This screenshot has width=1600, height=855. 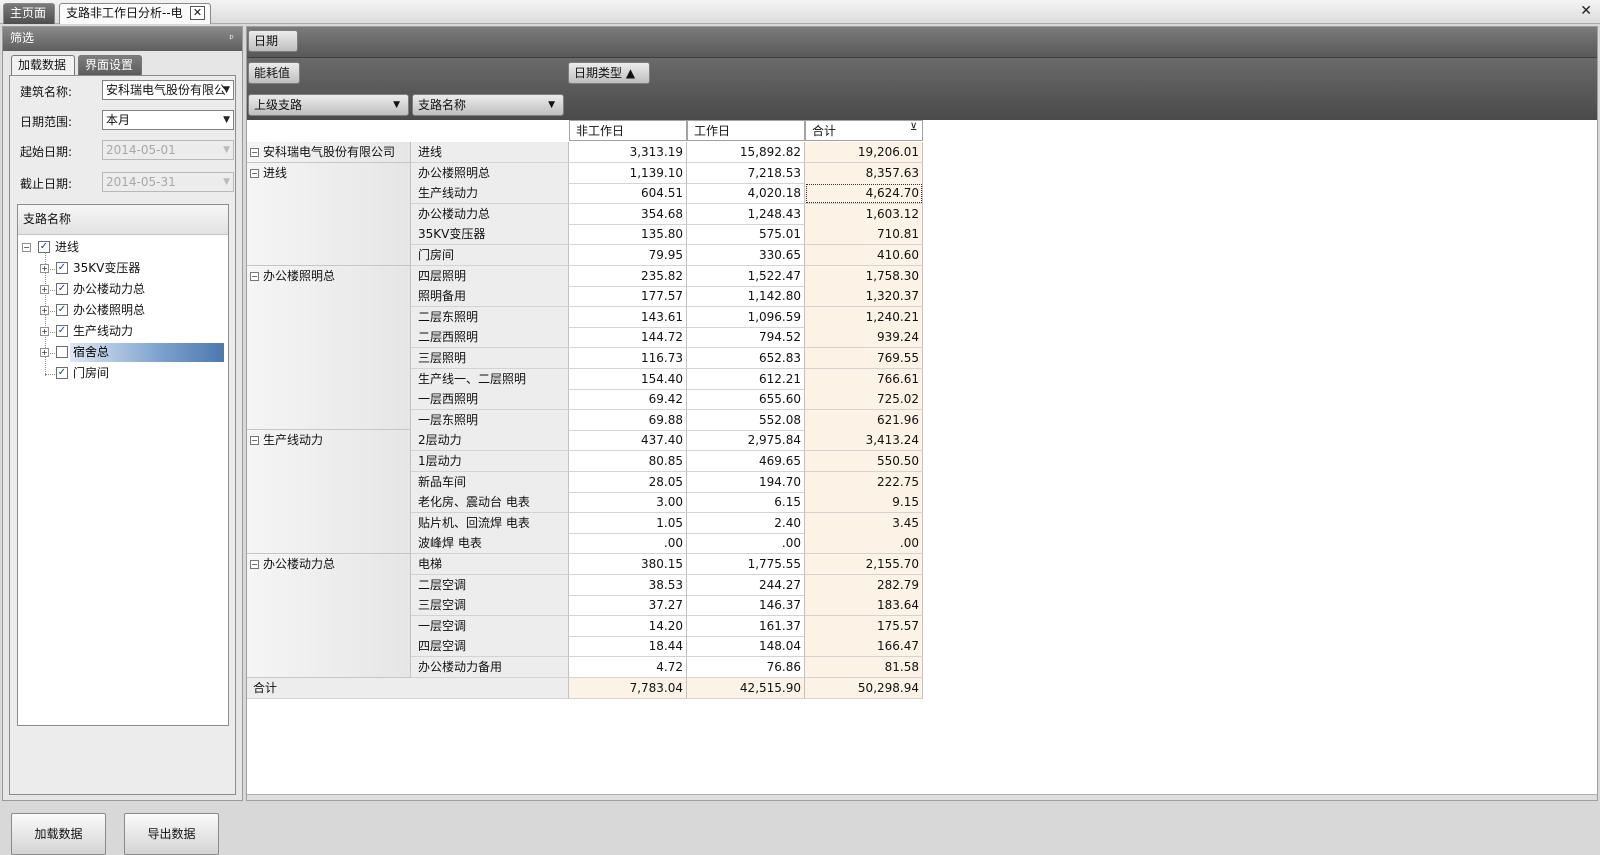 What do you see at coordinates (746, 461) in the screenshot?
I see `value-cell: 469.65` at bounding box center [746, 461].